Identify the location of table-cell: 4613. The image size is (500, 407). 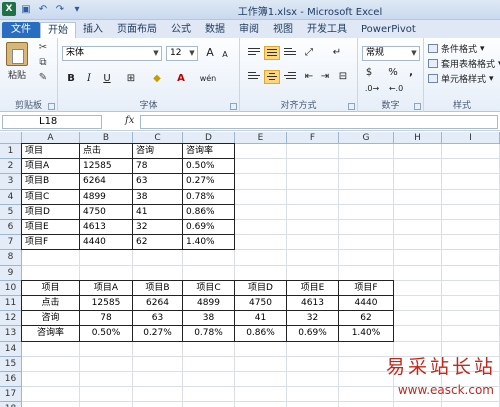
(106, 227).